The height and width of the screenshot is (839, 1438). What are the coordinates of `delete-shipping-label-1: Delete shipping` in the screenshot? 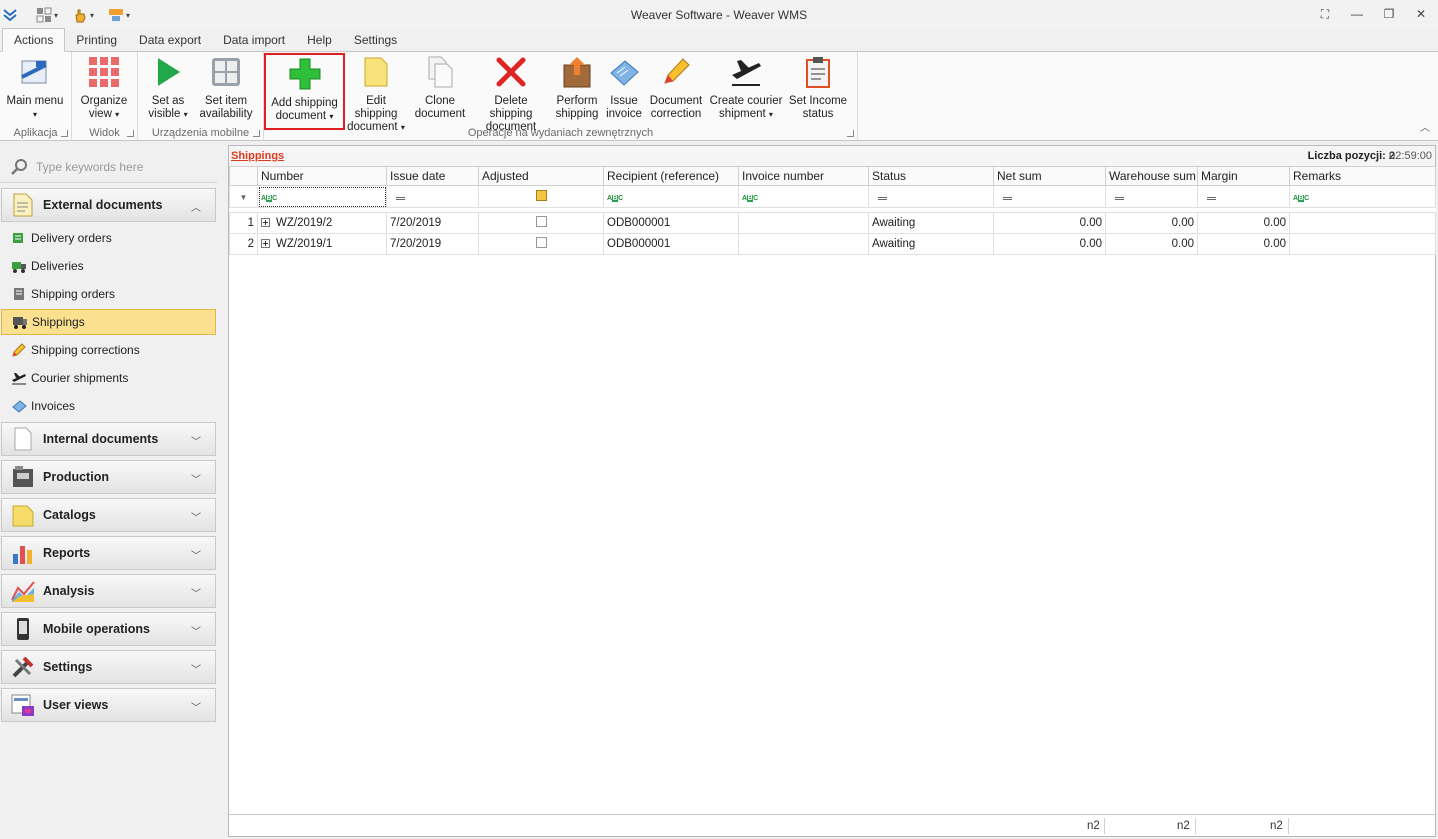 It's located at (511, 107).